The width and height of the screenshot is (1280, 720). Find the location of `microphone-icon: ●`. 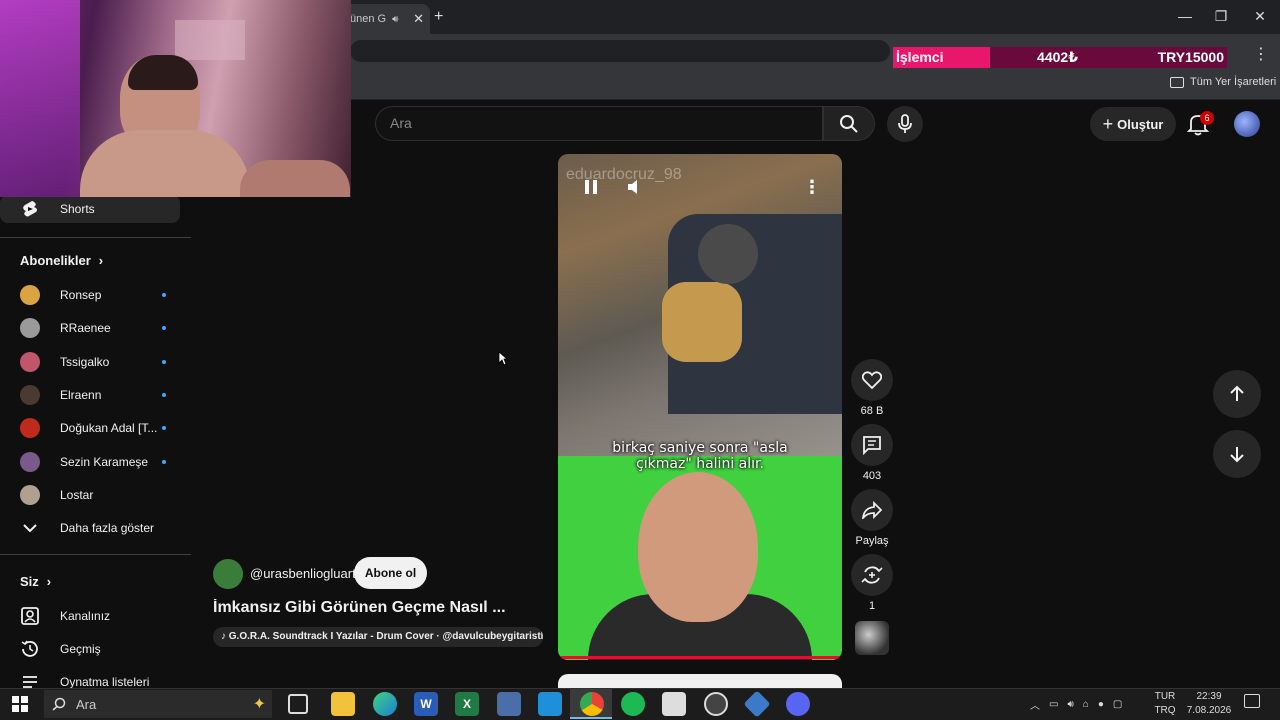

microphone-icon: ● is located at coordinates (1101, 704).